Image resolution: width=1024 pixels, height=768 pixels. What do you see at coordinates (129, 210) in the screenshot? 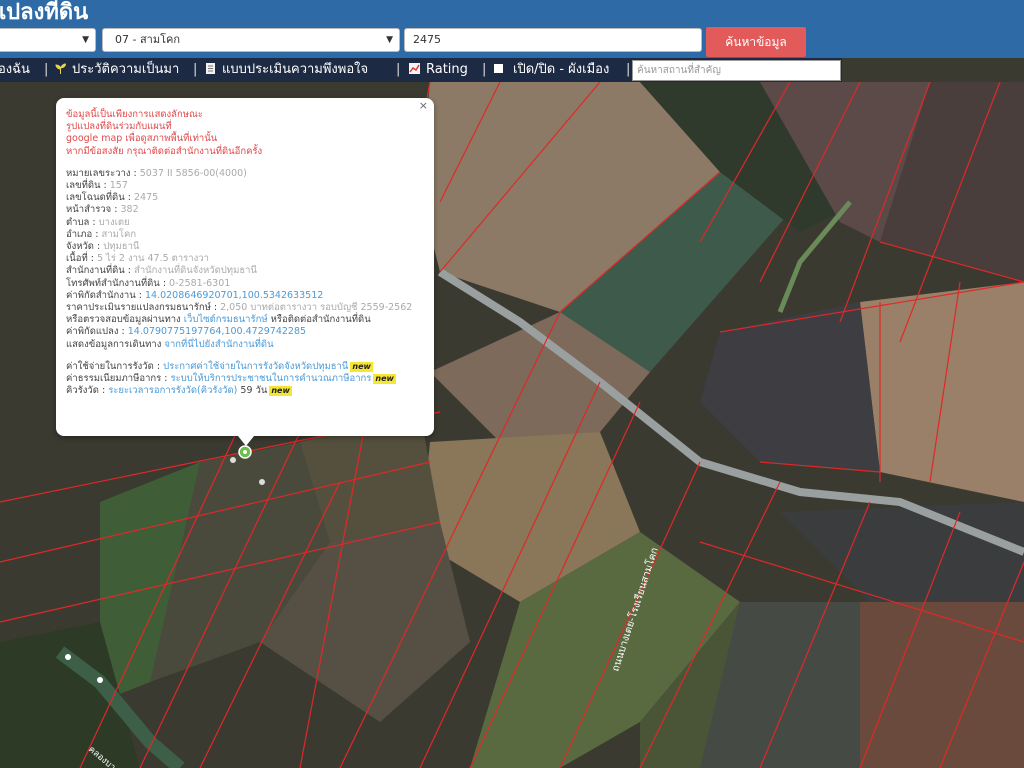
I see `field-value: 382` at bounding box center [129, 210].